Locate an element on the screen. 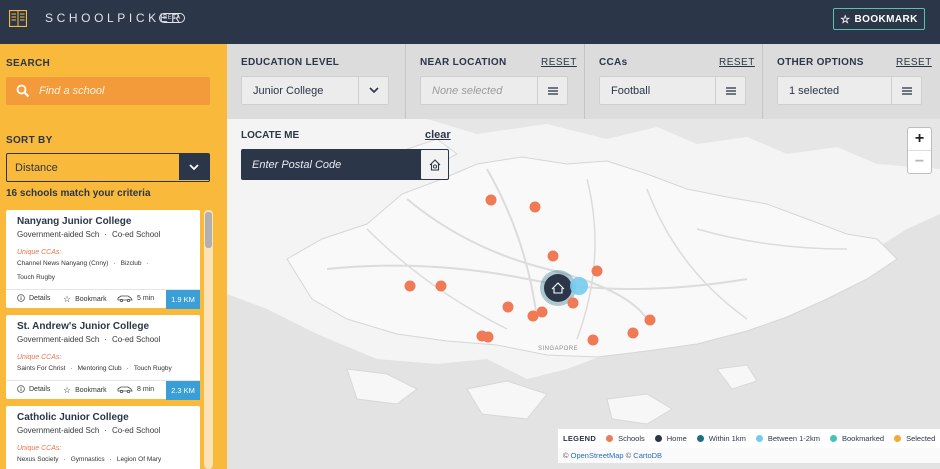 Image resolution: width=940 pixels, height=469 pixels. star-icon: ☆ is located at coordinates (845, 19).